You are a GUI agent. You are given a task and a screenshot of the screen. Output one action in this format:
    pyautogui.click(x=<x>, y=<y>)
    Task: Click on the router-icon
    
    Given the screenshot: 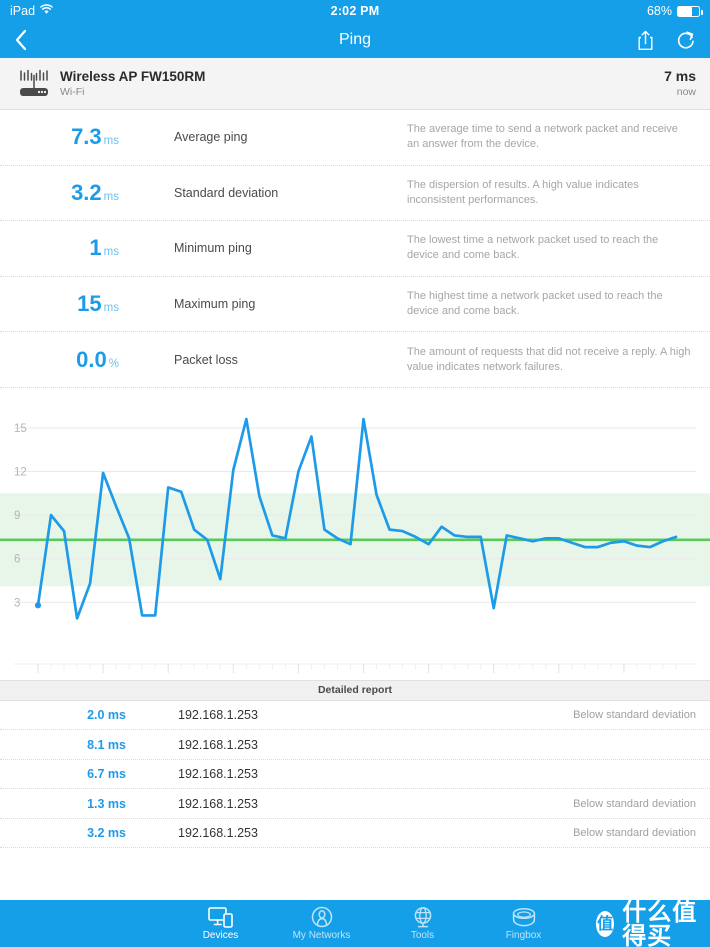 What is the action you would take?
    pyautogui.click(x=34, y=84)
    